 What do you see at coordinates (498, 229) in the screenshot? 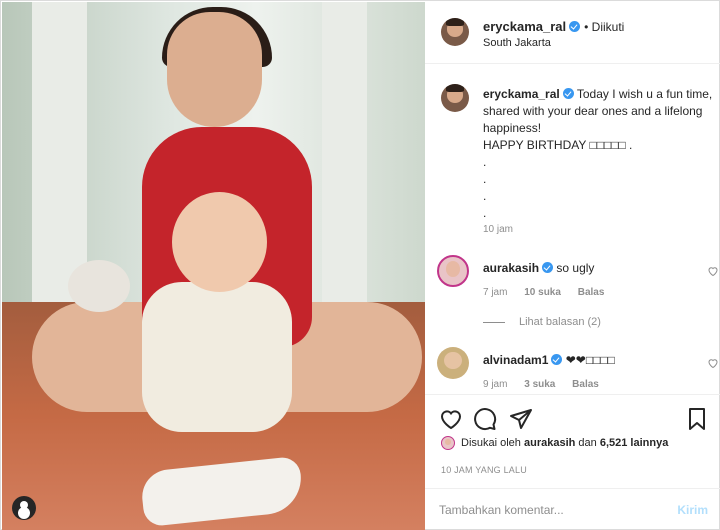
I see `caption-time: 10 jam` at bounding box center [498, 229].